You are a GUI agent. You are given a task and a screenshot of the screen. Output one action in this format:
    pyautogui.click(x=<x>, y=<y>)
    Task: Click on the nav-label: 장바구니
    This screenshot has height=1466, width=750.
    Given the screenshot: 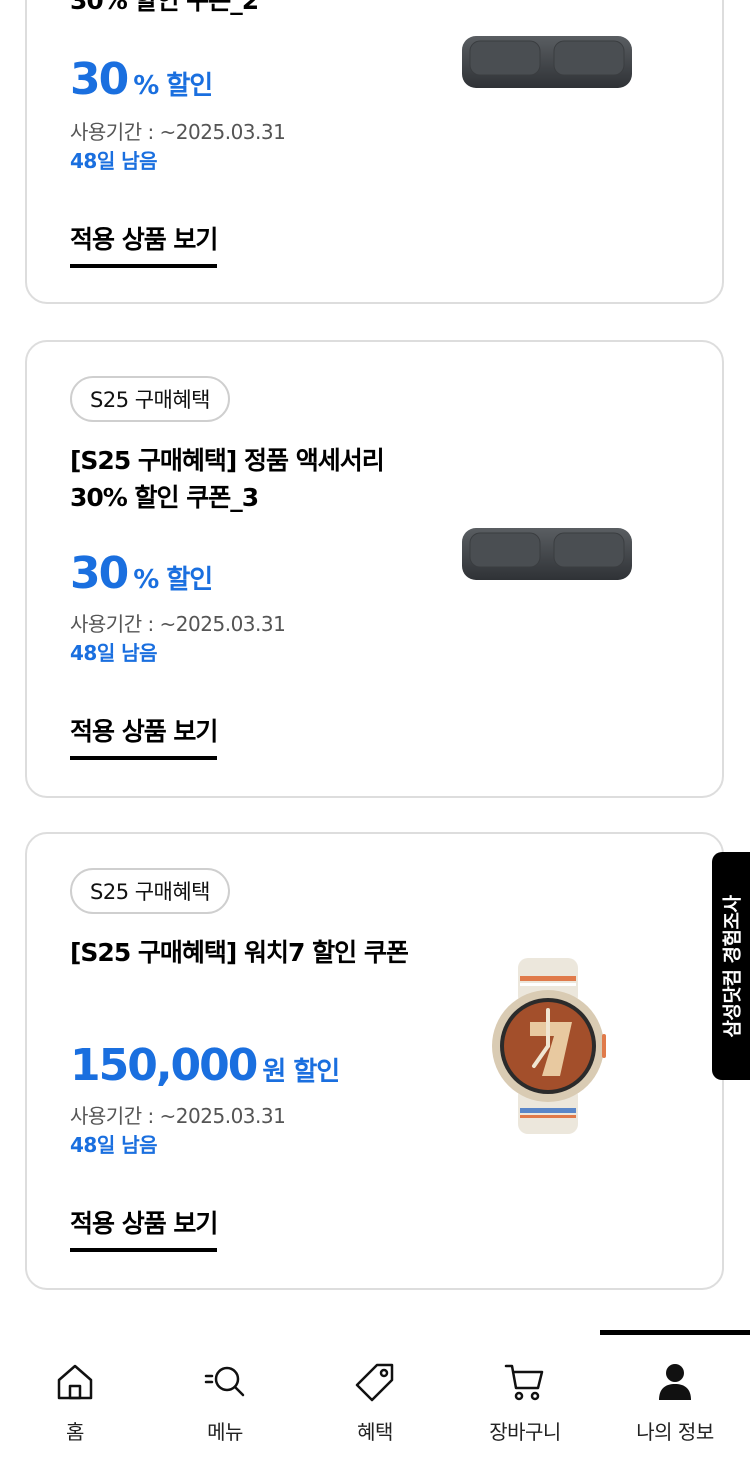 What is the action you would take?
    pyautogui.click(x=525, y=1432)
    